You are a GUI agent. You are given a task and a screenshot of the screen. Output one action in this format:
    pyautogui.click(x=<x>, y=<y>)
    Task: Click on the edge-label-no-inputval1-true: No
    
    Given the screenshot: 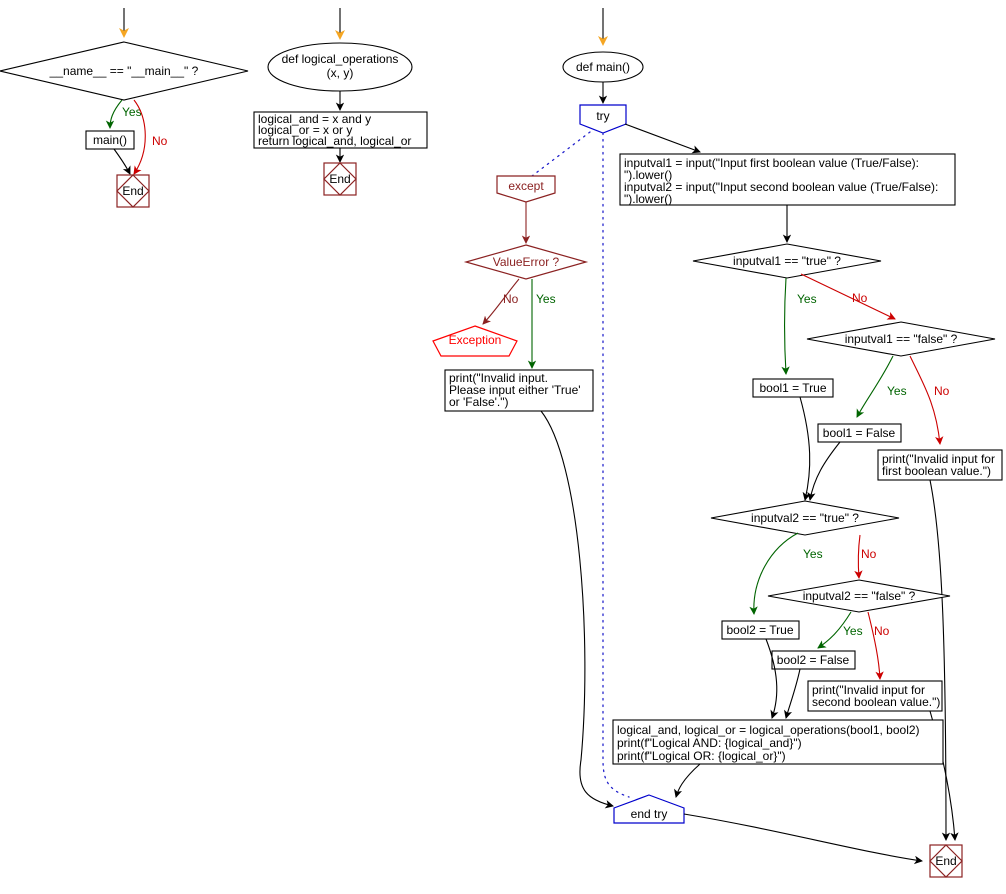 What is the action you would take?
    pyautogui.click(x=860, y=298)
    